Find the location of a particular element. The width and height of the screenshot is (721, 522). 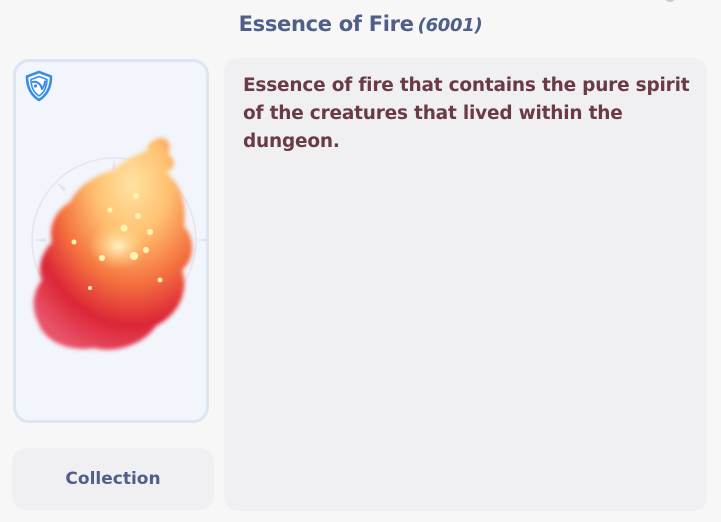

corner-mark is located at coordinates (670, 1).